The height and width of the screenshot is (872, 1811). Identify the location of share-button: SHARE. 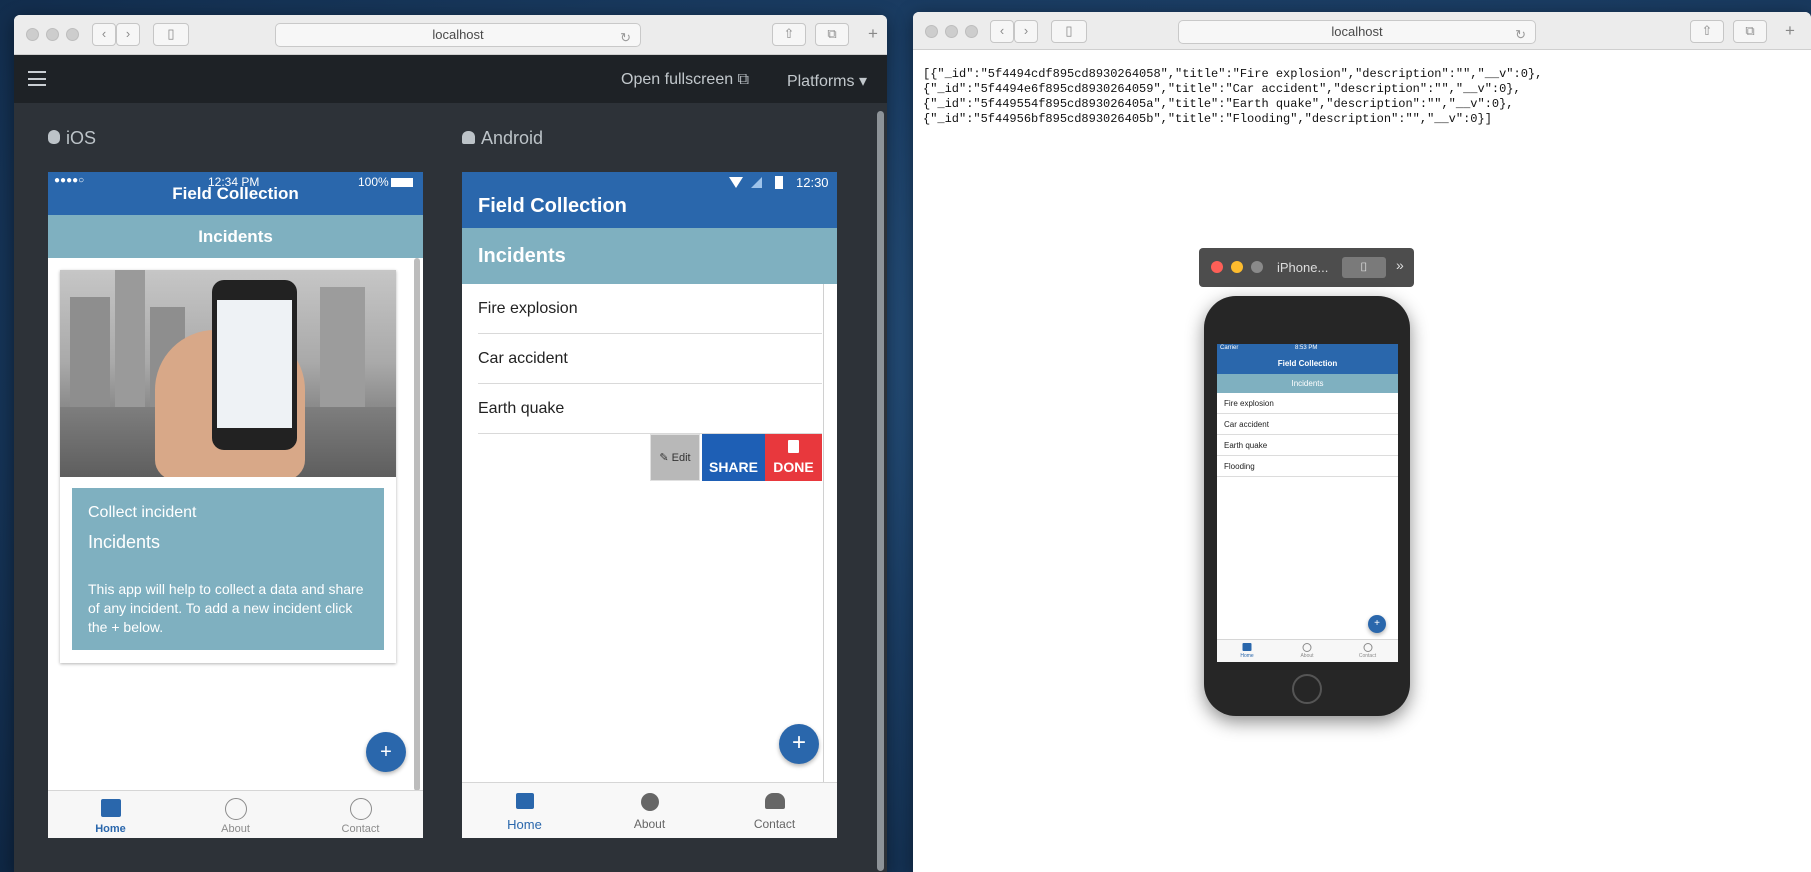
(733, 457).